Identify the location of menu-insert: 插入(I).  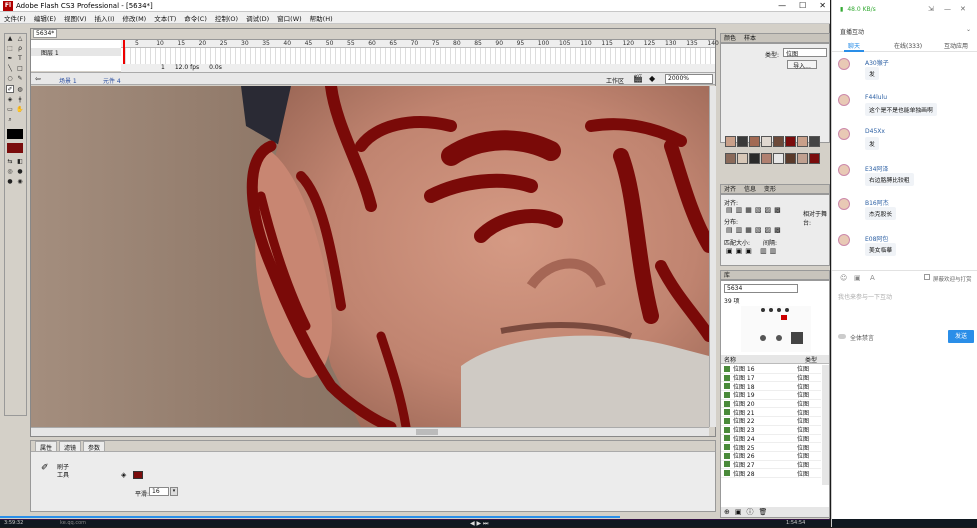
(105, 18).